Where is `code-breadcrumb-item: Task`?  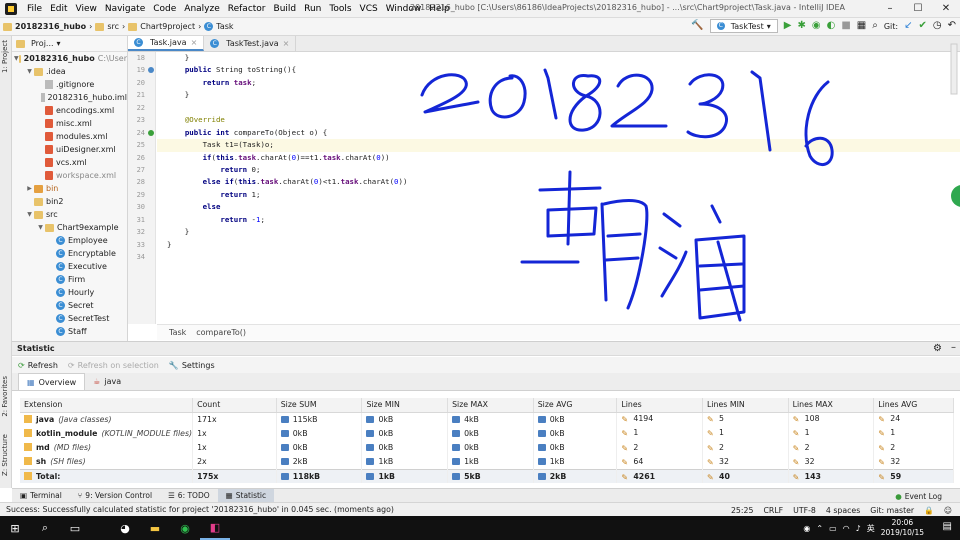
code-breadcrumb-item: Task is located at coordinates (177, 332).